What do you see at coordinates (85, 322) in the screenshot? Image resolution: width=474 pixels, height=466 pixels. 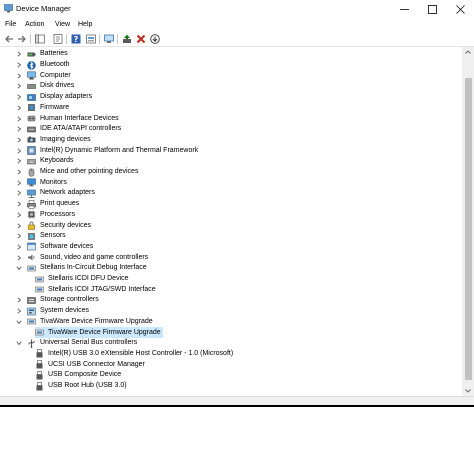 I see `tree-category: TivaWare Device Firmware Upgrade` at bounding box center [85, 322].